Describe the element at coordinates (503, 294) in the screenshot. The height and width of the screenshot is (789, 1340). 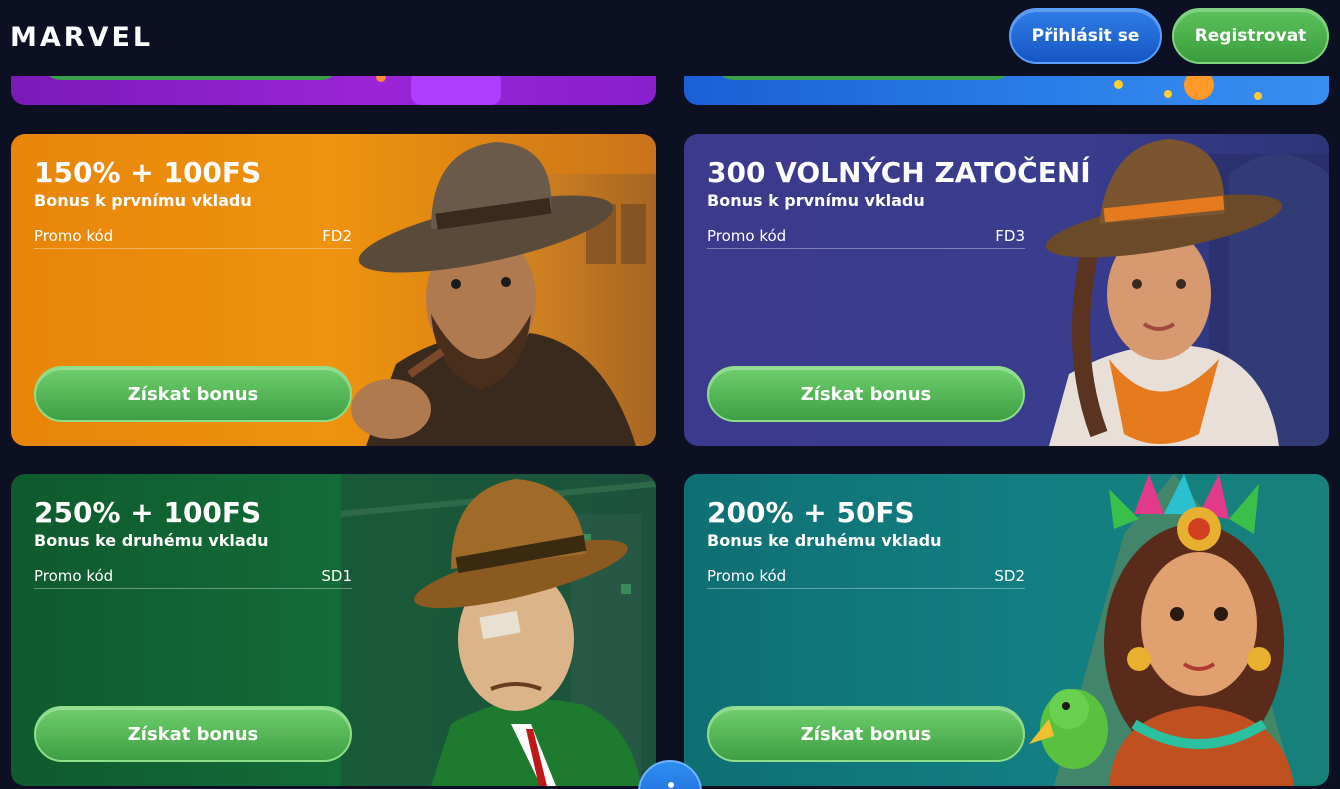
I see `cowboy-illustration` at that location.